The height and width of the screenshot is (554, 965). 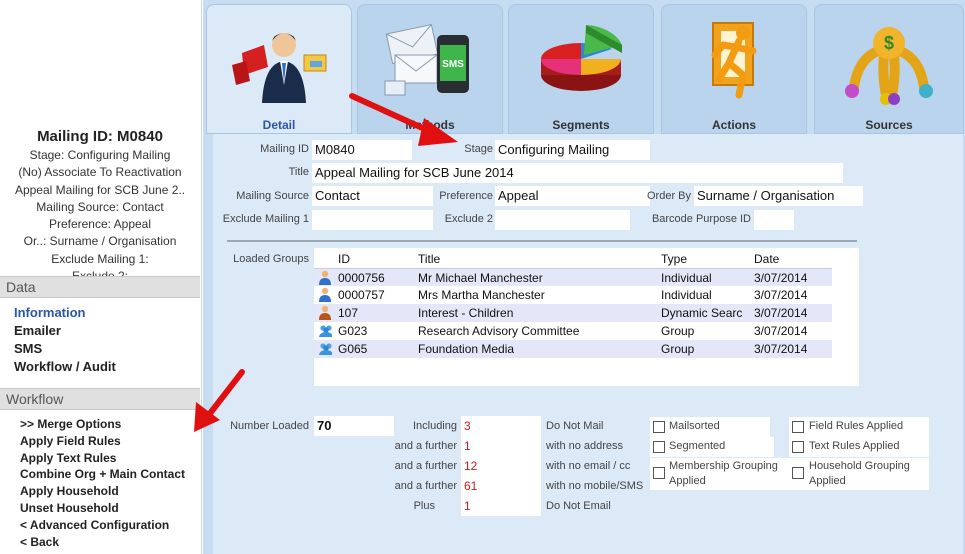 I want to click on arrow-to-merge-options, so click(x=219, y=400).